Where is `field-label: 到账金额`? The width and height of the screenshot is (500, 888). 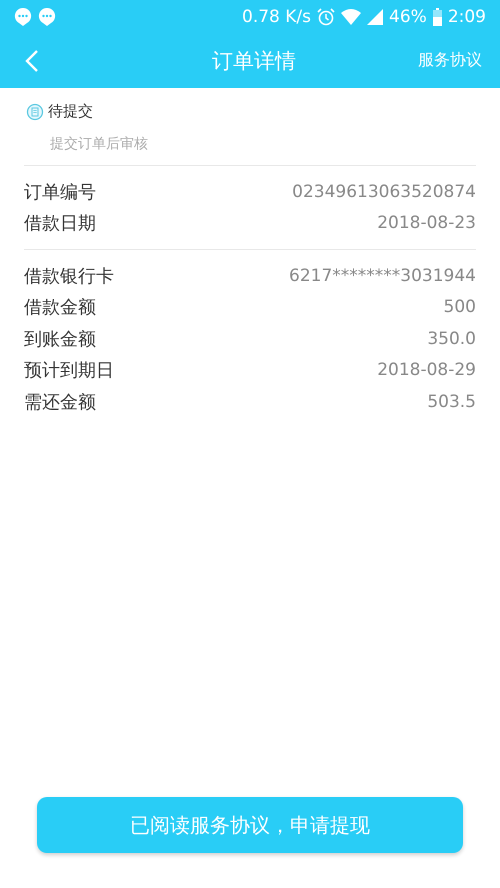 field-label: 到账金额 is located at coordinates (60, 339).